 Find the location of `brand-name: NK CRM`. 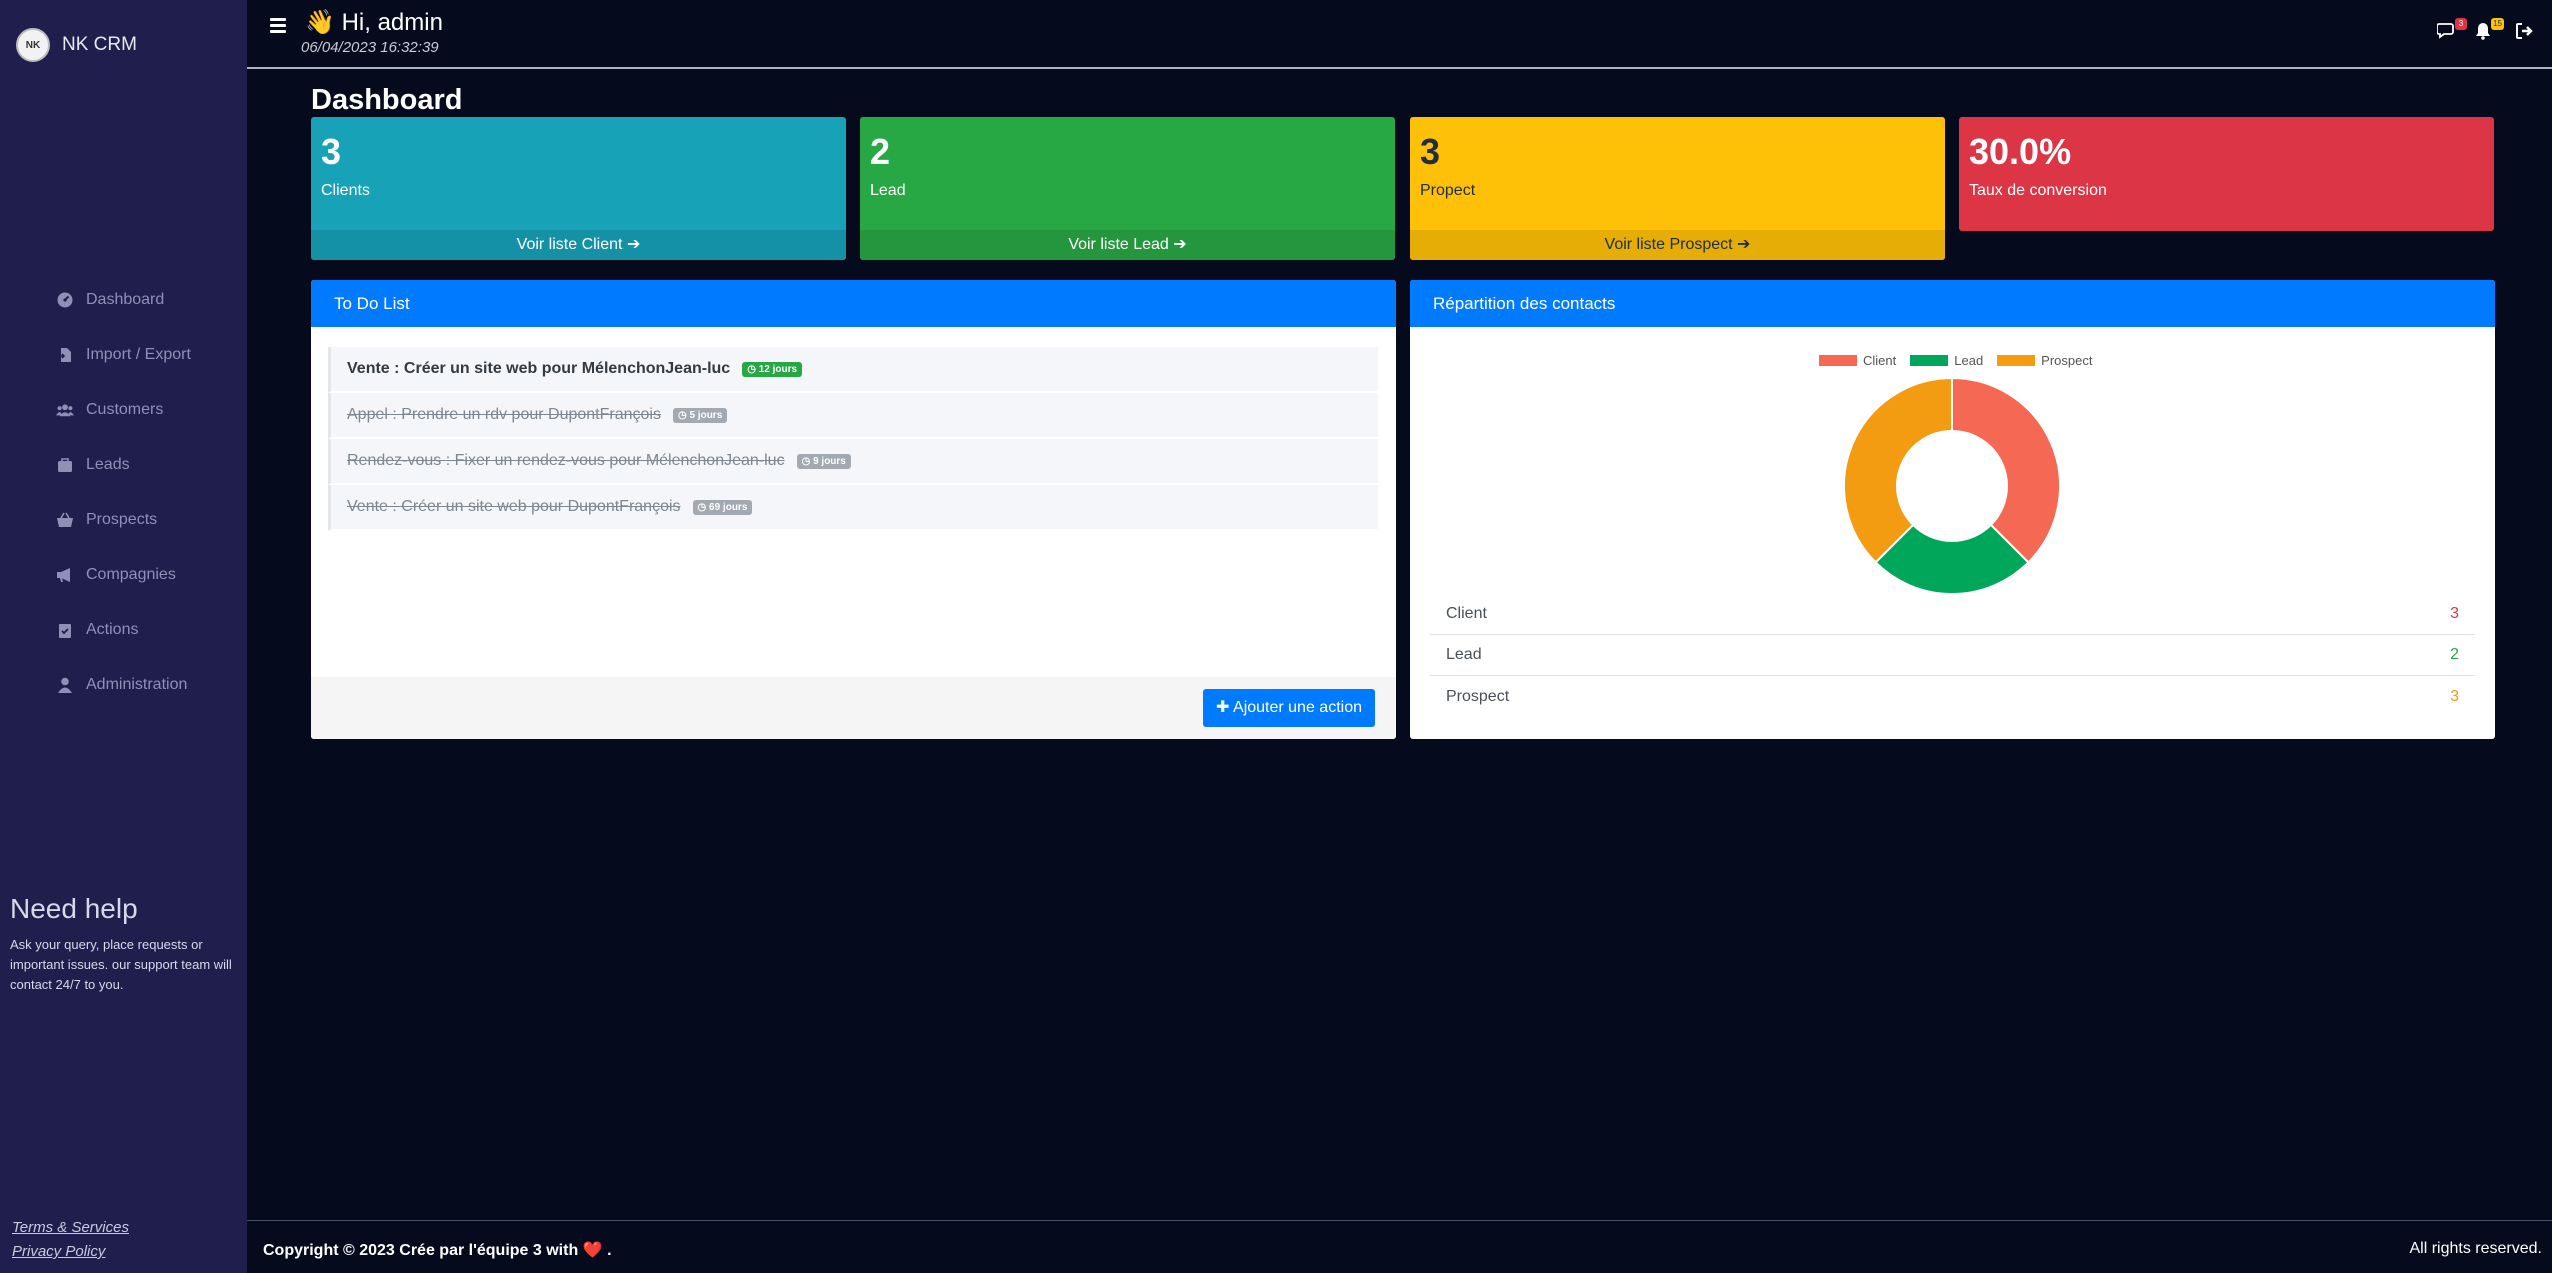

brand-name: NK CRM is located at coordinates (99, 44).